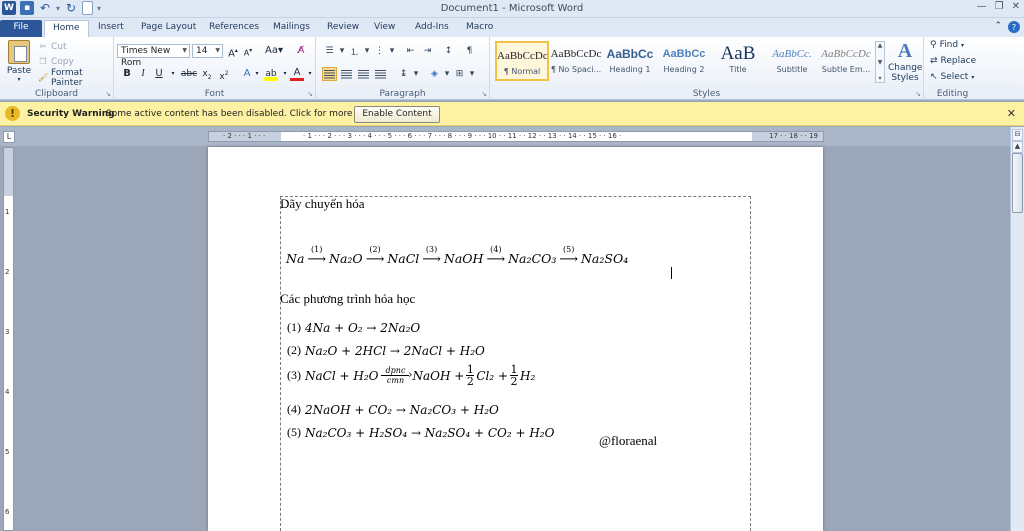 Image resolution: width=1024 pixels, height=531 pixels. What do you see at coordinates (448, 51) in the screenshot?
I see `sort-icon: ↕` at bounding box center [448, 51].